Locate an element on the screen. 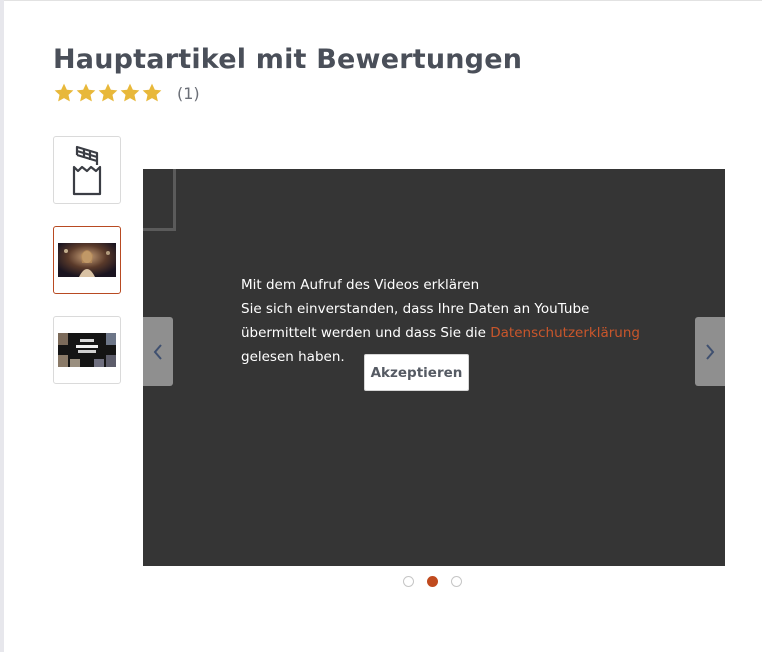 Image resolution: width=762 pixels, height=652 pixels. top-border is located at coordinates (381, 0).